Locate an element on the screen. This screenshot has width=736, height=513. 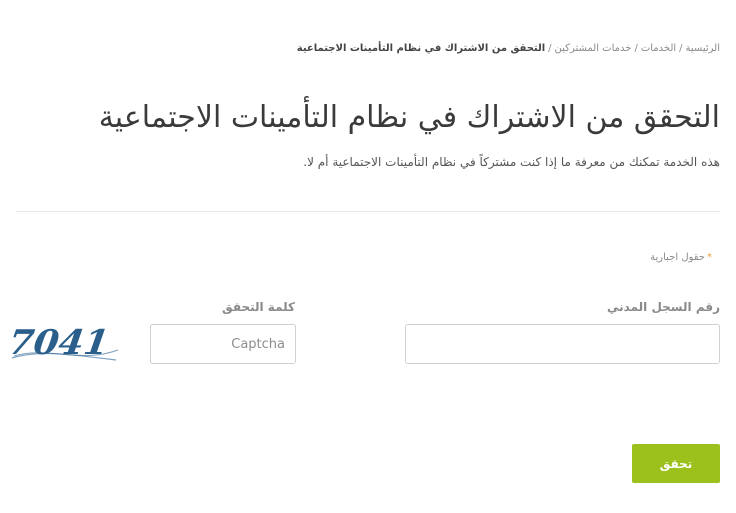
civil-id-input is located at coordinates (562, 344).